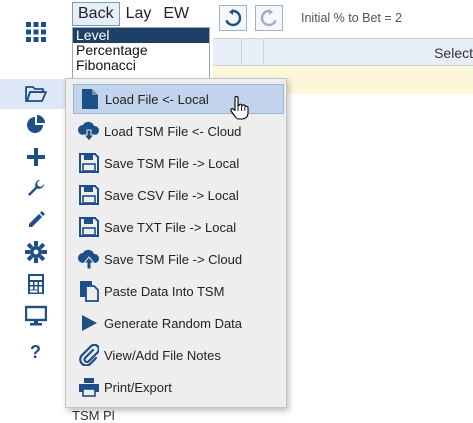  Describe the element at coordinates (36, 94) in the screenshot. I see `open-folder-icon` at that location.